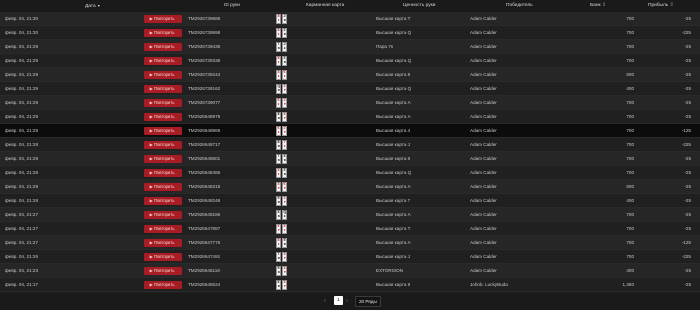  I want to click on playing-card: 5 ♣, so click(284, 243).